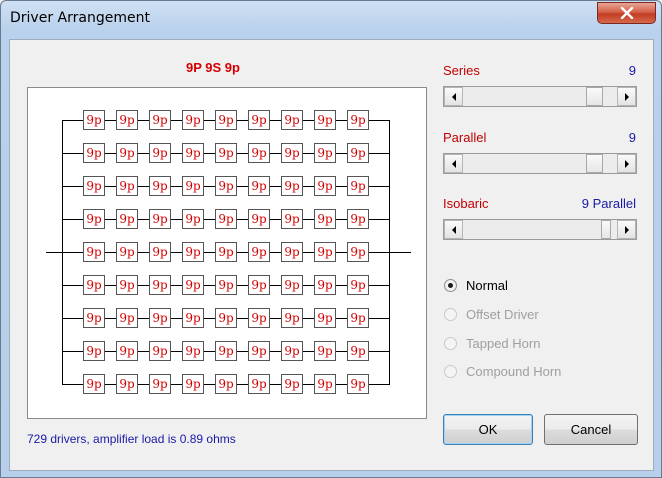 This screenshot has height=478, width=662. Describe the element at coordinates (465, 137) in the screenshot. I see `parallel-label: Parallel` at that location.